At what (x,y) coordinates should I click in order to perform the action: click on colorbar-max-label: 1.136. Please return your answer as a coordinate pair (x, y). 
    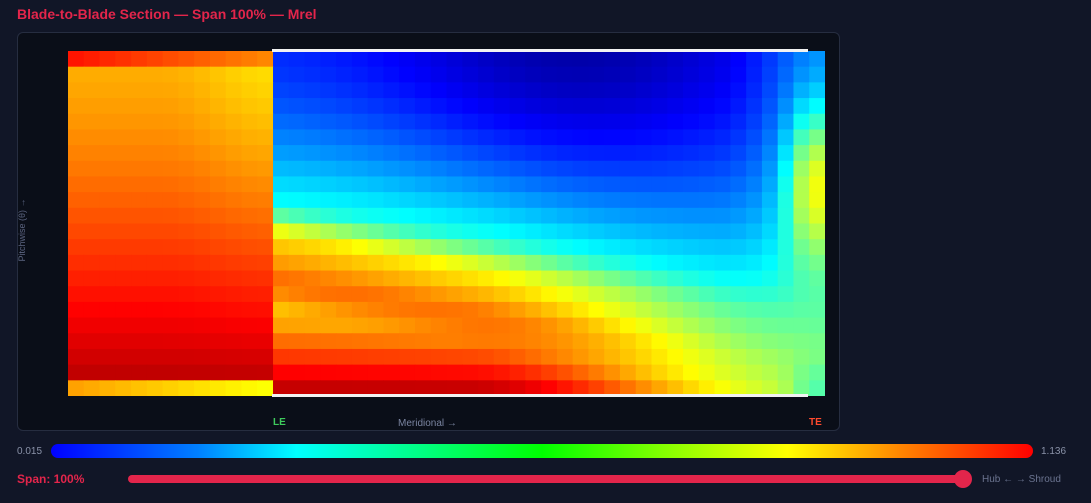
    Looking at the image, I should click on (1054, 451).